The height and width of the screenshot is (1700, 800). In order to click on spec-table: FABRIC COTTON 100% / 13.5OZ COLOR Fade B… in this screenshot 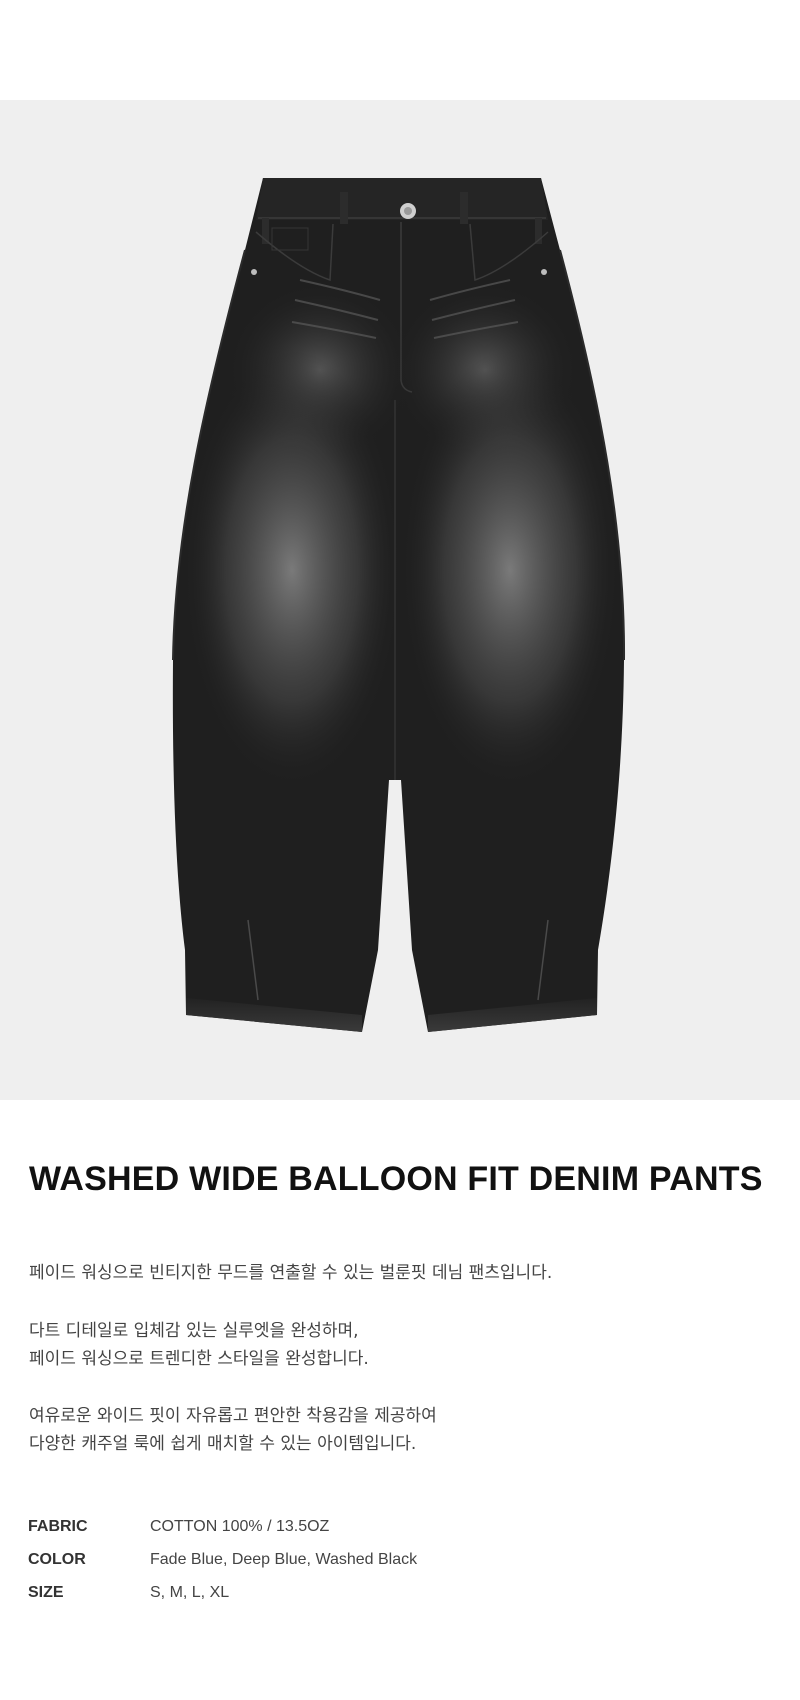, I will do `click(378, 1559)`.